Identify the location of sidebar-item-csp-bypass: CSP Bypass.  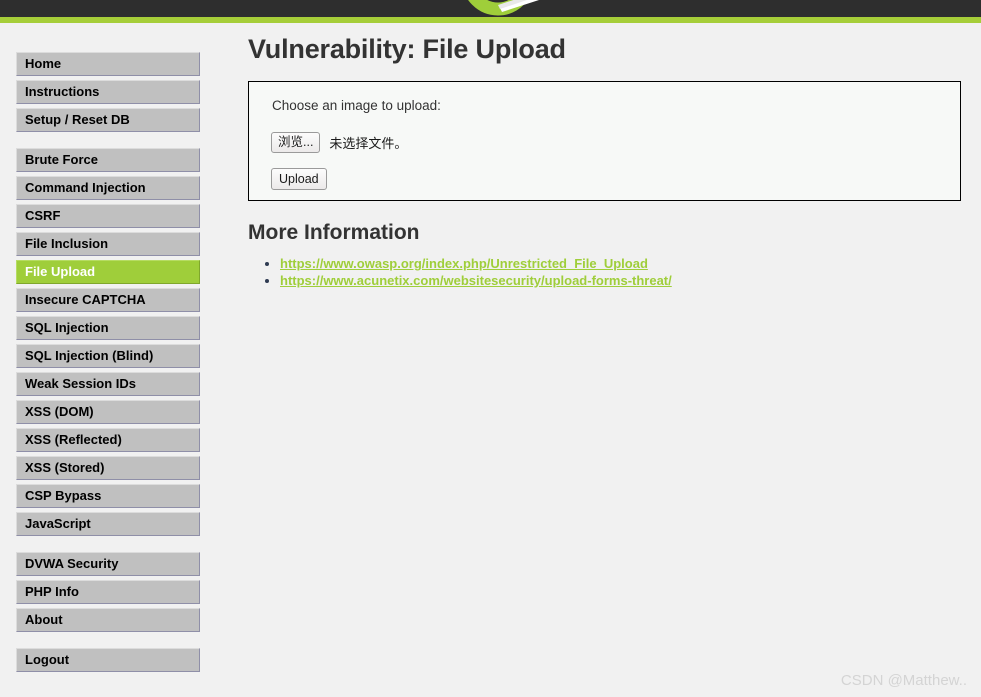
(108, 496).